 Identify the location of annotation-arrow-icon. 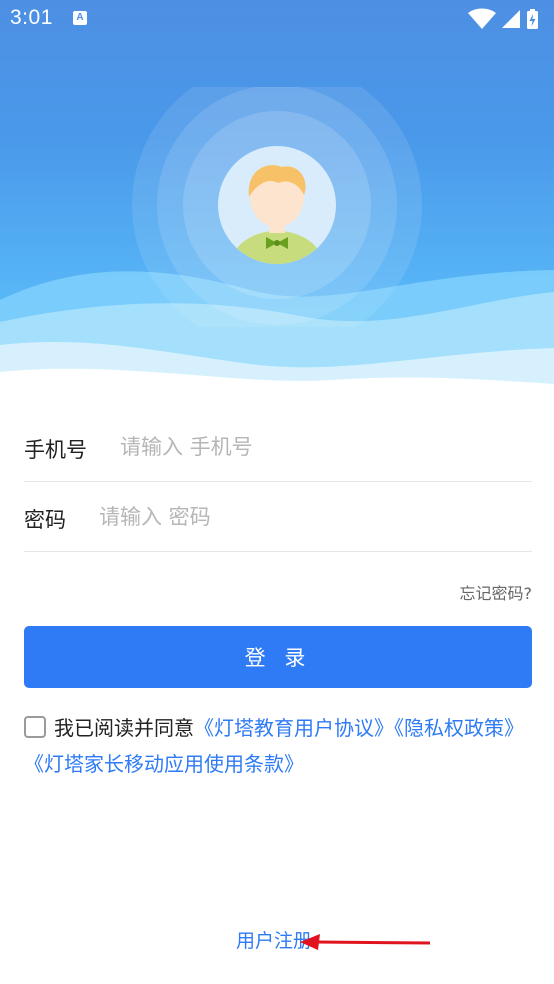
(365, 942).